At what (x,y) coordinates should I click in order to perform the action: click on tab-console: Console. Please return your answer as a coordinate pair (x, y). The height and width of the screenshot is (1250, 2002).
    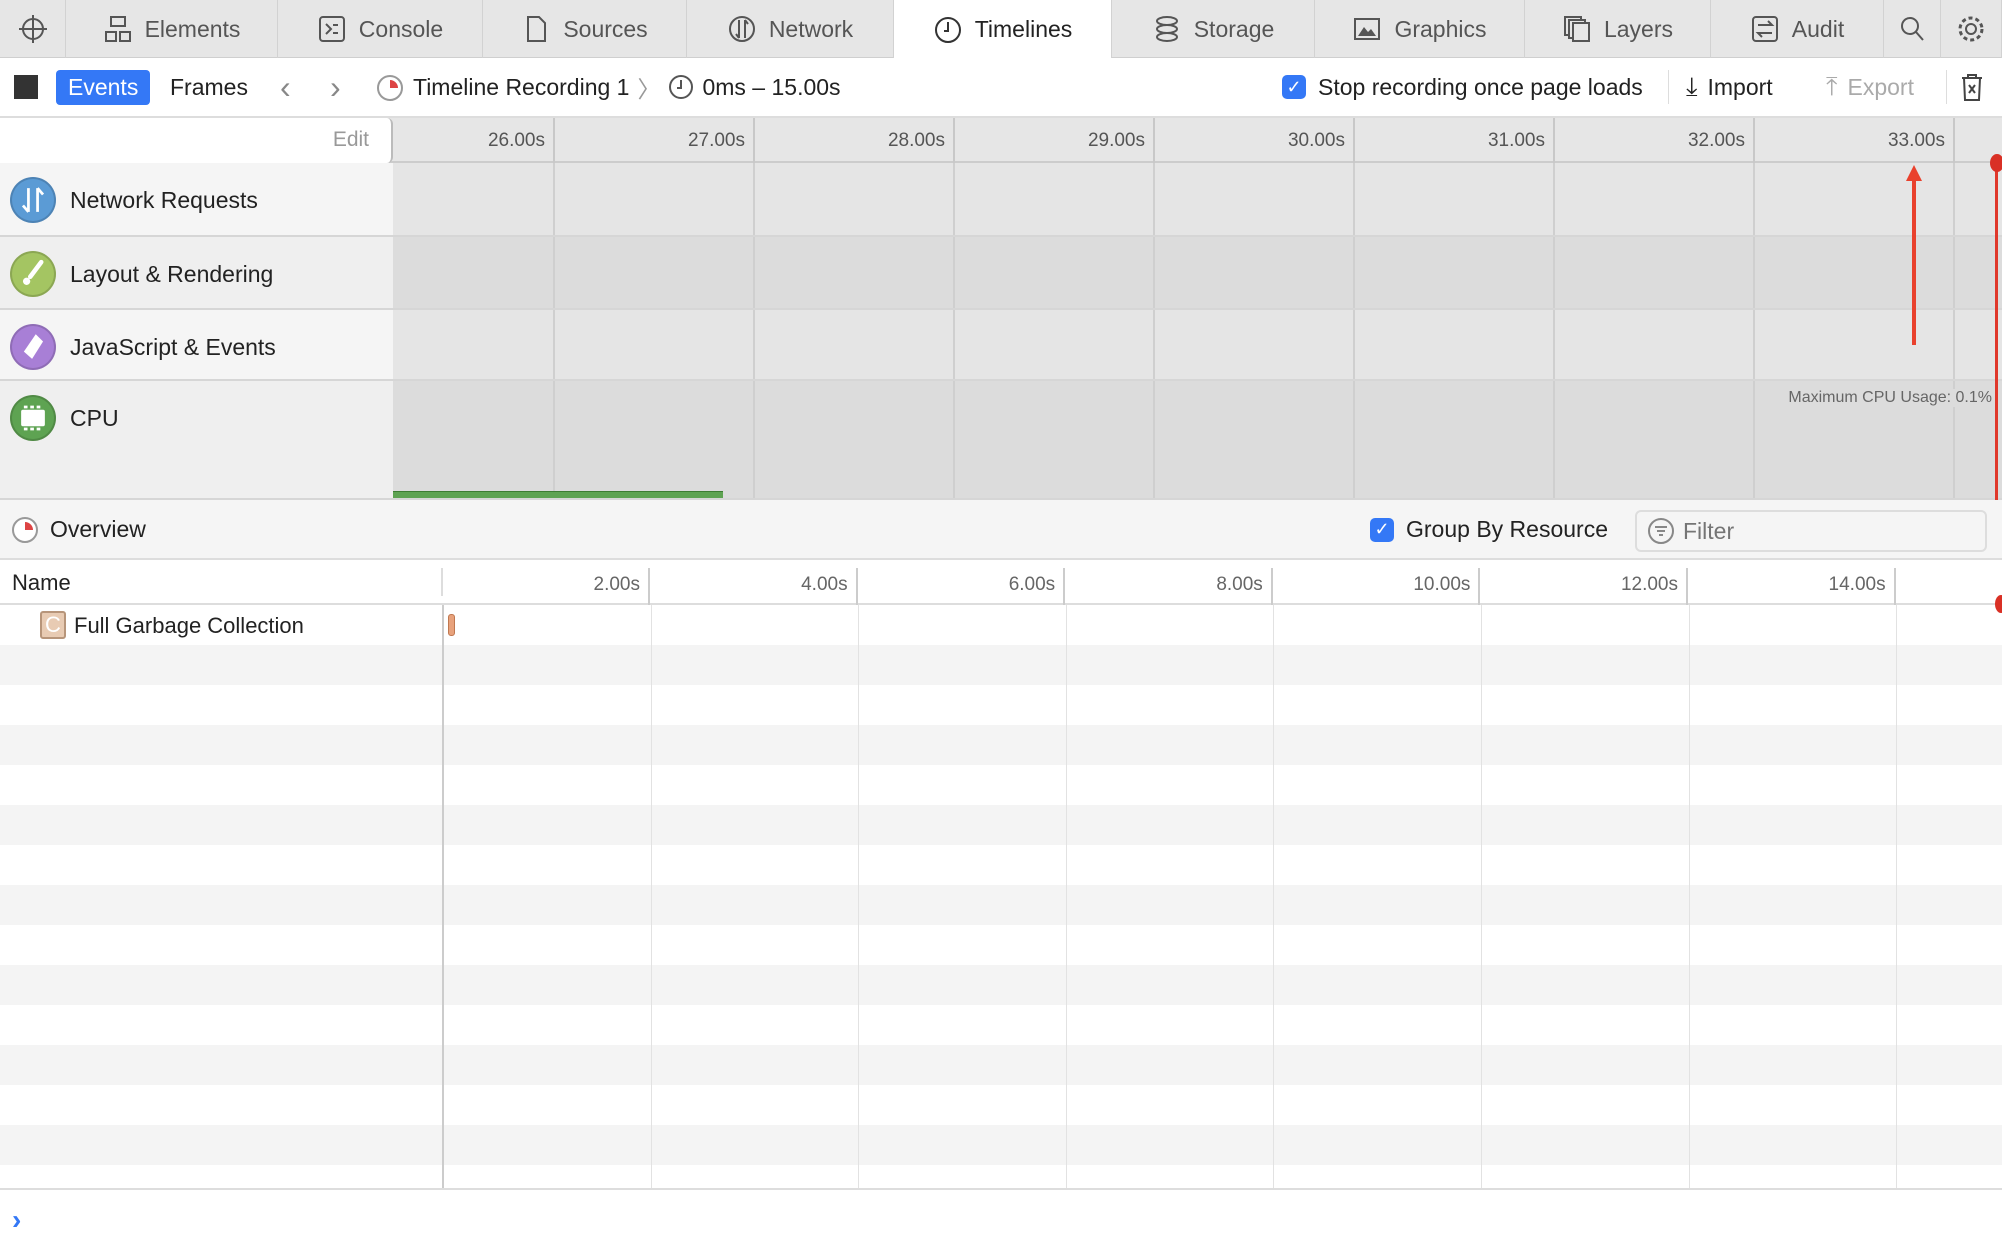
    Looking at the image, I should click on (380, 29).